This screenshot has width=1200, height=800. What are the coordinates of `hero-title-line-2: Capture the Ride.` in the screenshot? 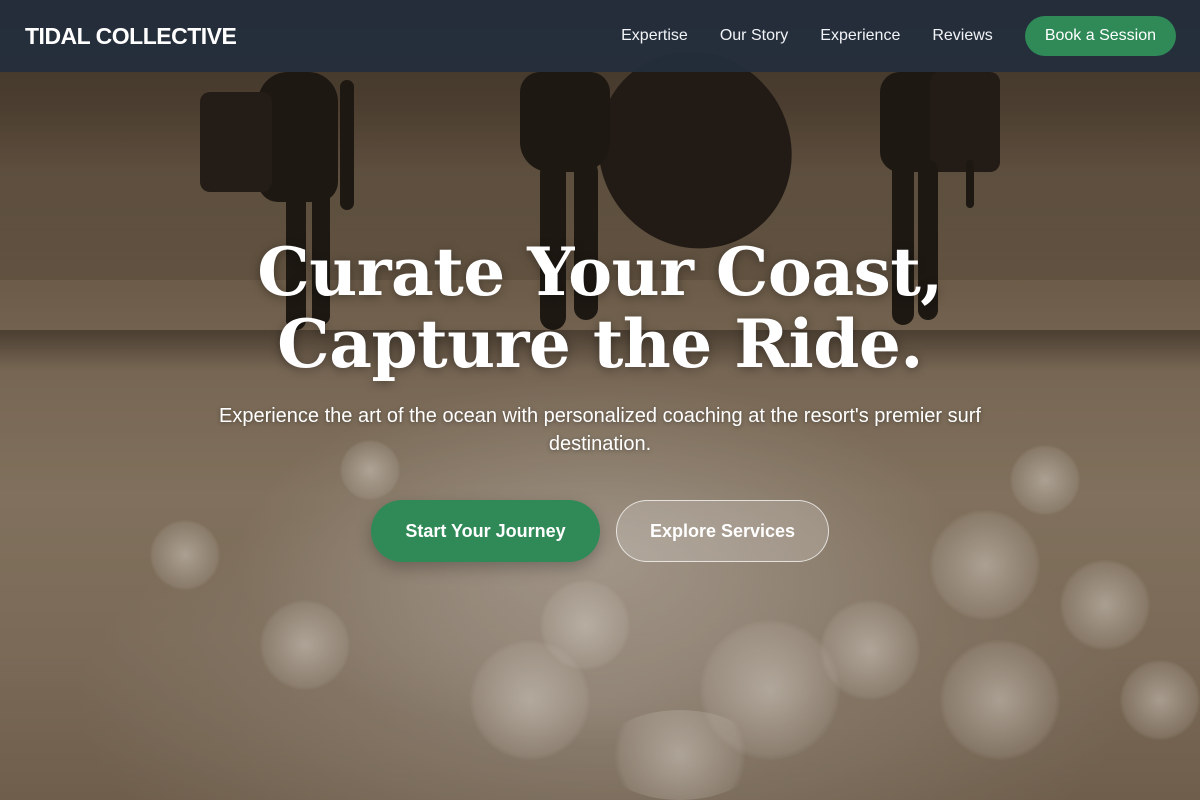 It's located at (600, 344).